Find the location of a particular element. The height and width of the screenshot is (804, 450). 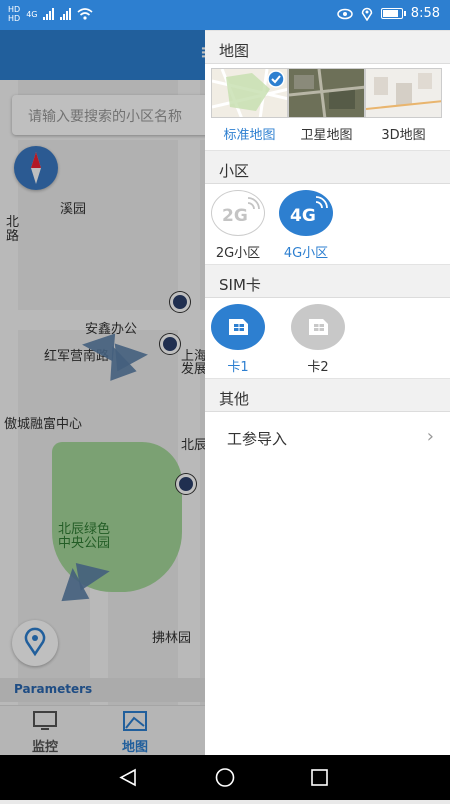

signal2-icon is located at coordinates (66, 14).